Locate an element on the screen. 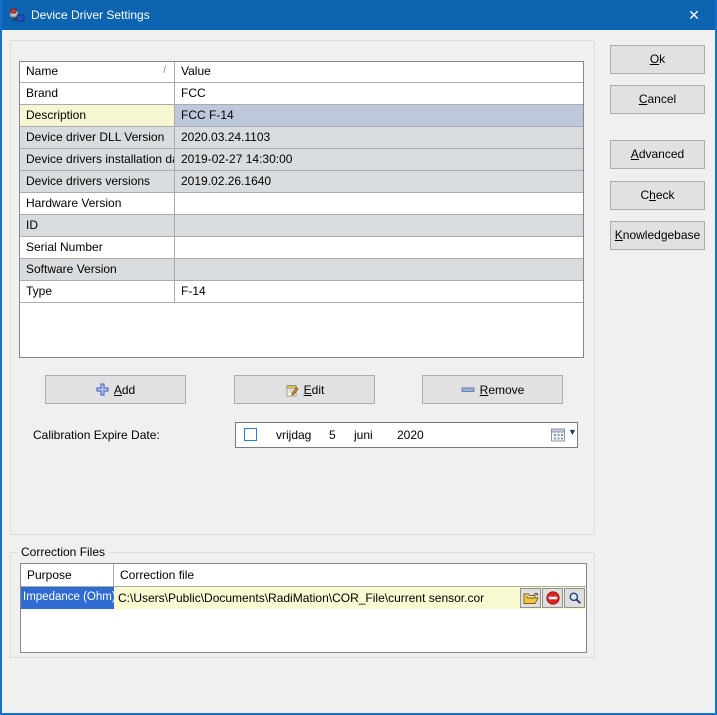  table-row: Brand FCC is located at coordinates (301, 94).